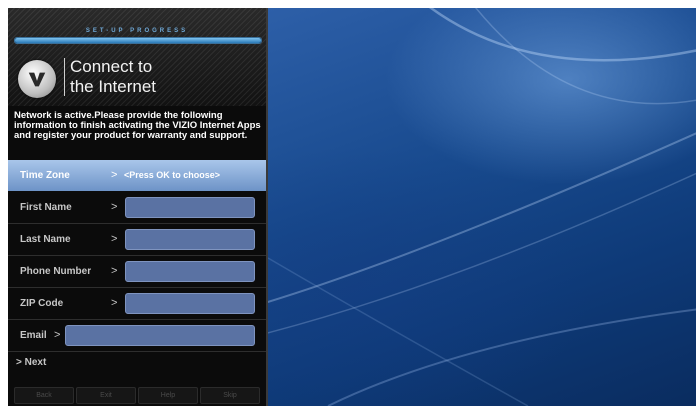 This screenshot has width=698, height=406. I want to click on row-phone-number: Phone Number >, so click(137, 272).